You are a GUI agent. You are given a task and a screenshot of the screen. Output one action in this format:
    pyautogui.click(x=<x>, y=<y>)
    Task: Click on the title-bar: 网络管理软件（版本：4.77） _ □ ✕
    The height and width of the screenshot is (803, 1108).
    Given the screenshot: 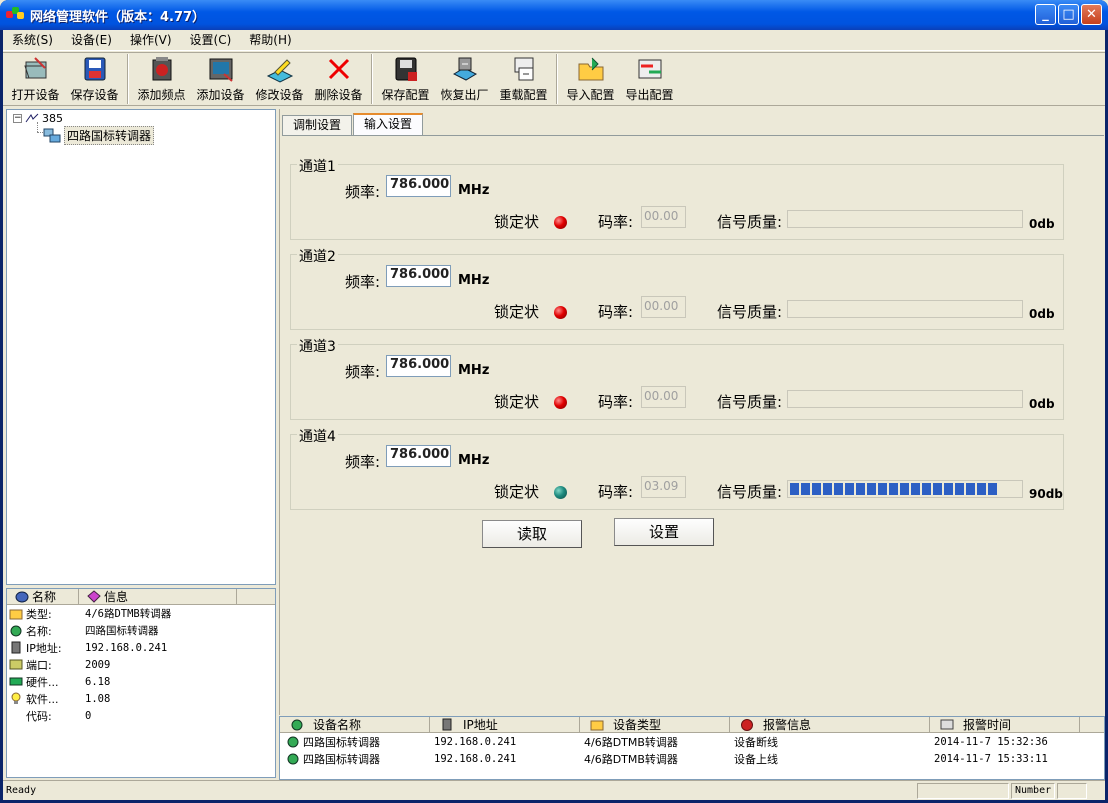 What is the action you would take?
    pyautogui.click(x=554, y=15)
    